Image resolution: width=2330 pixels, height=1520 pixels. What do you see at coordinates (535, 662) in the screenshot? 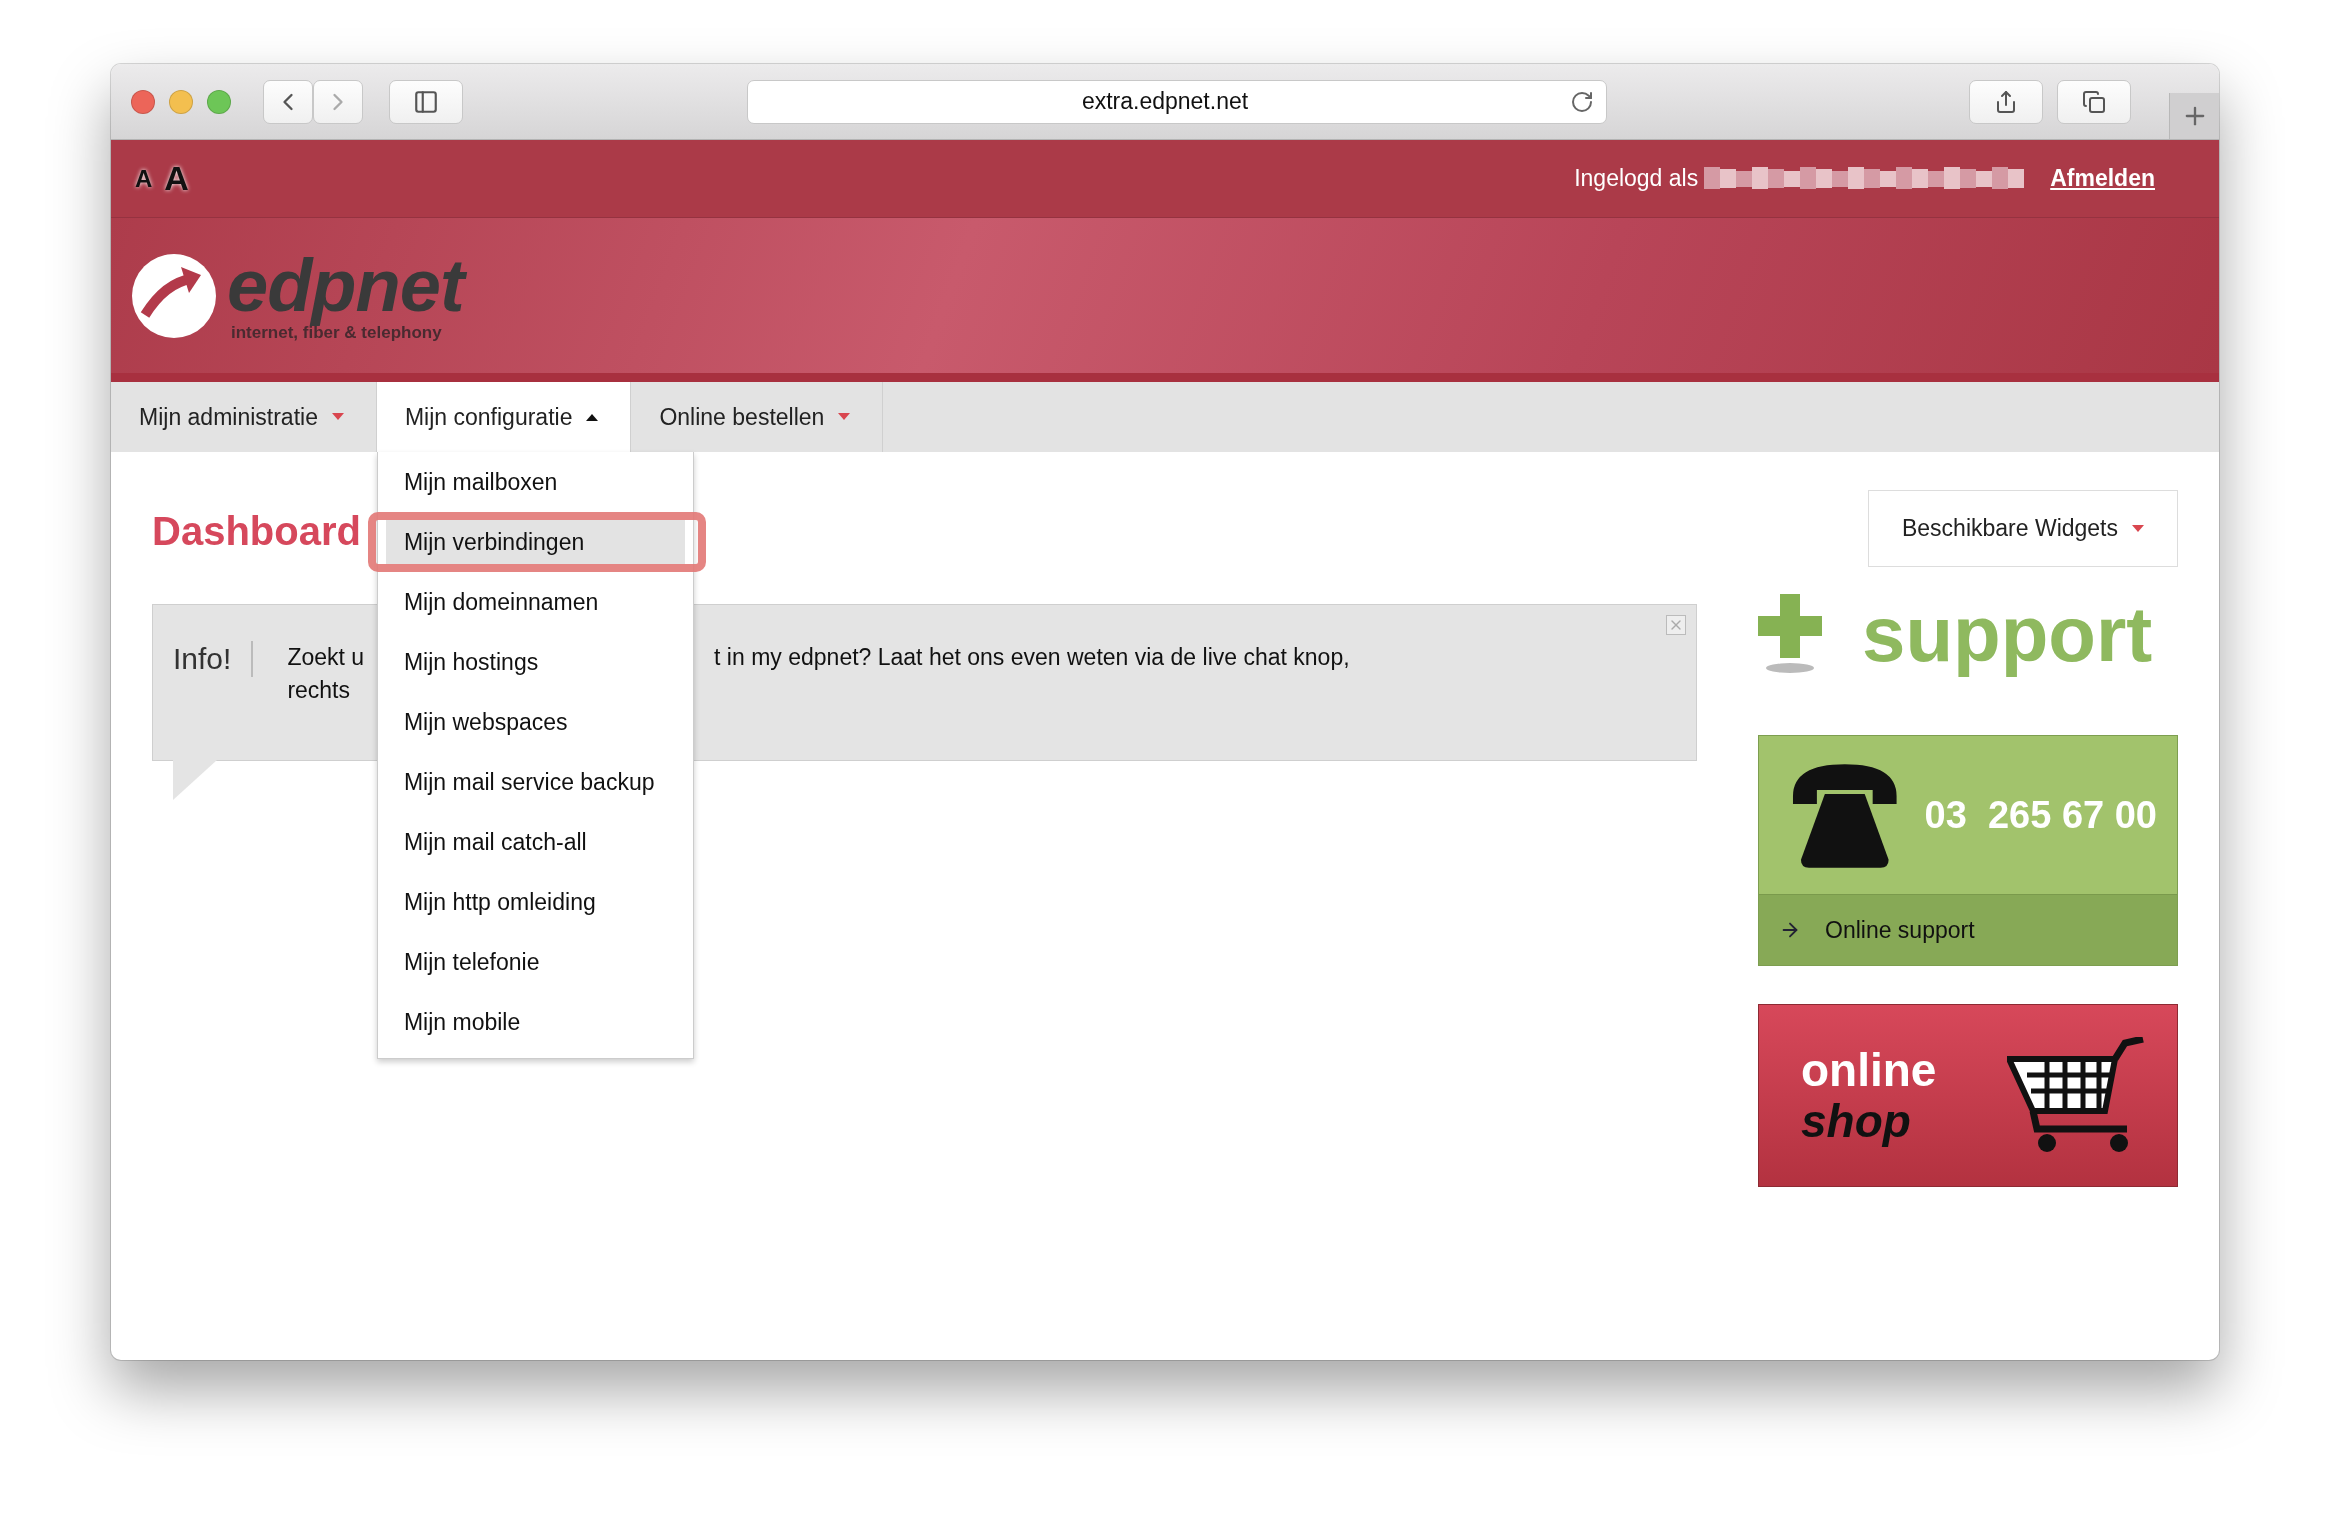
I see `dropdown-menu-item: Mijn hostings` at bounding box center [535, 662].